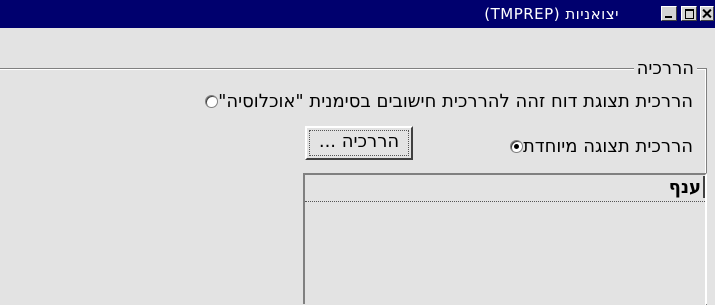  What do you see at coordinates (505, 188) in the screenshot?
I see `list-column-header: ענף` at bounding box center [505, 188].